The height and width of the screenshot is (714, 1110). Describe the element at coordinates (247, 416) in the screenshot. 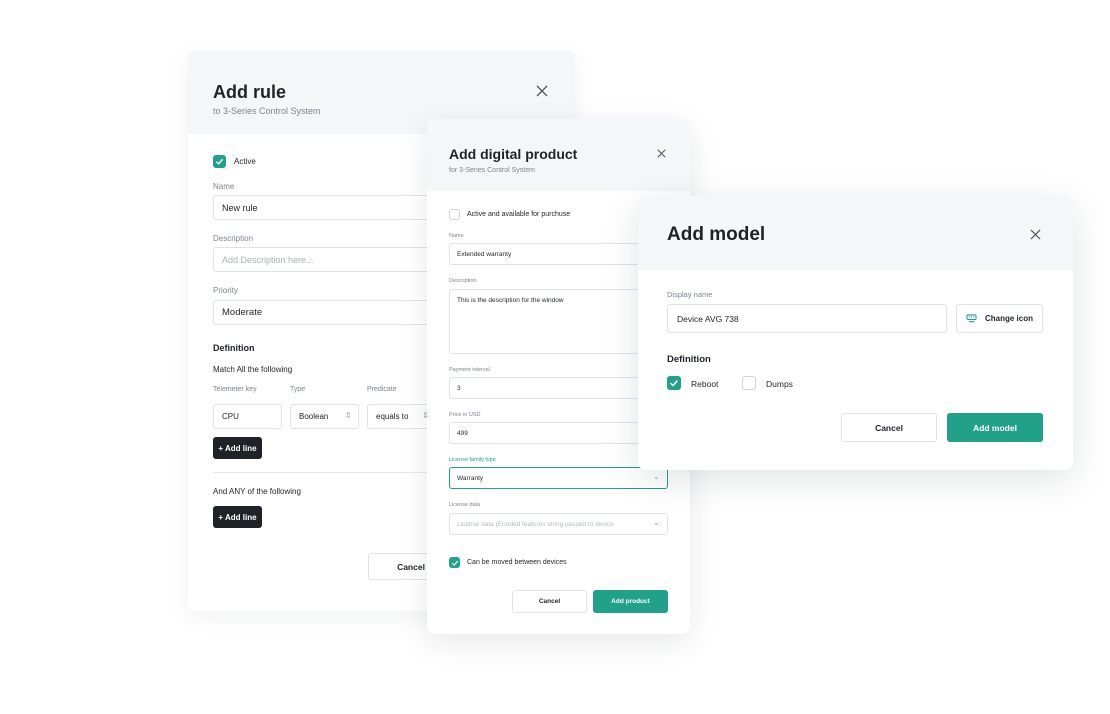

I see `telemeter-key-input: CPU` at that location.